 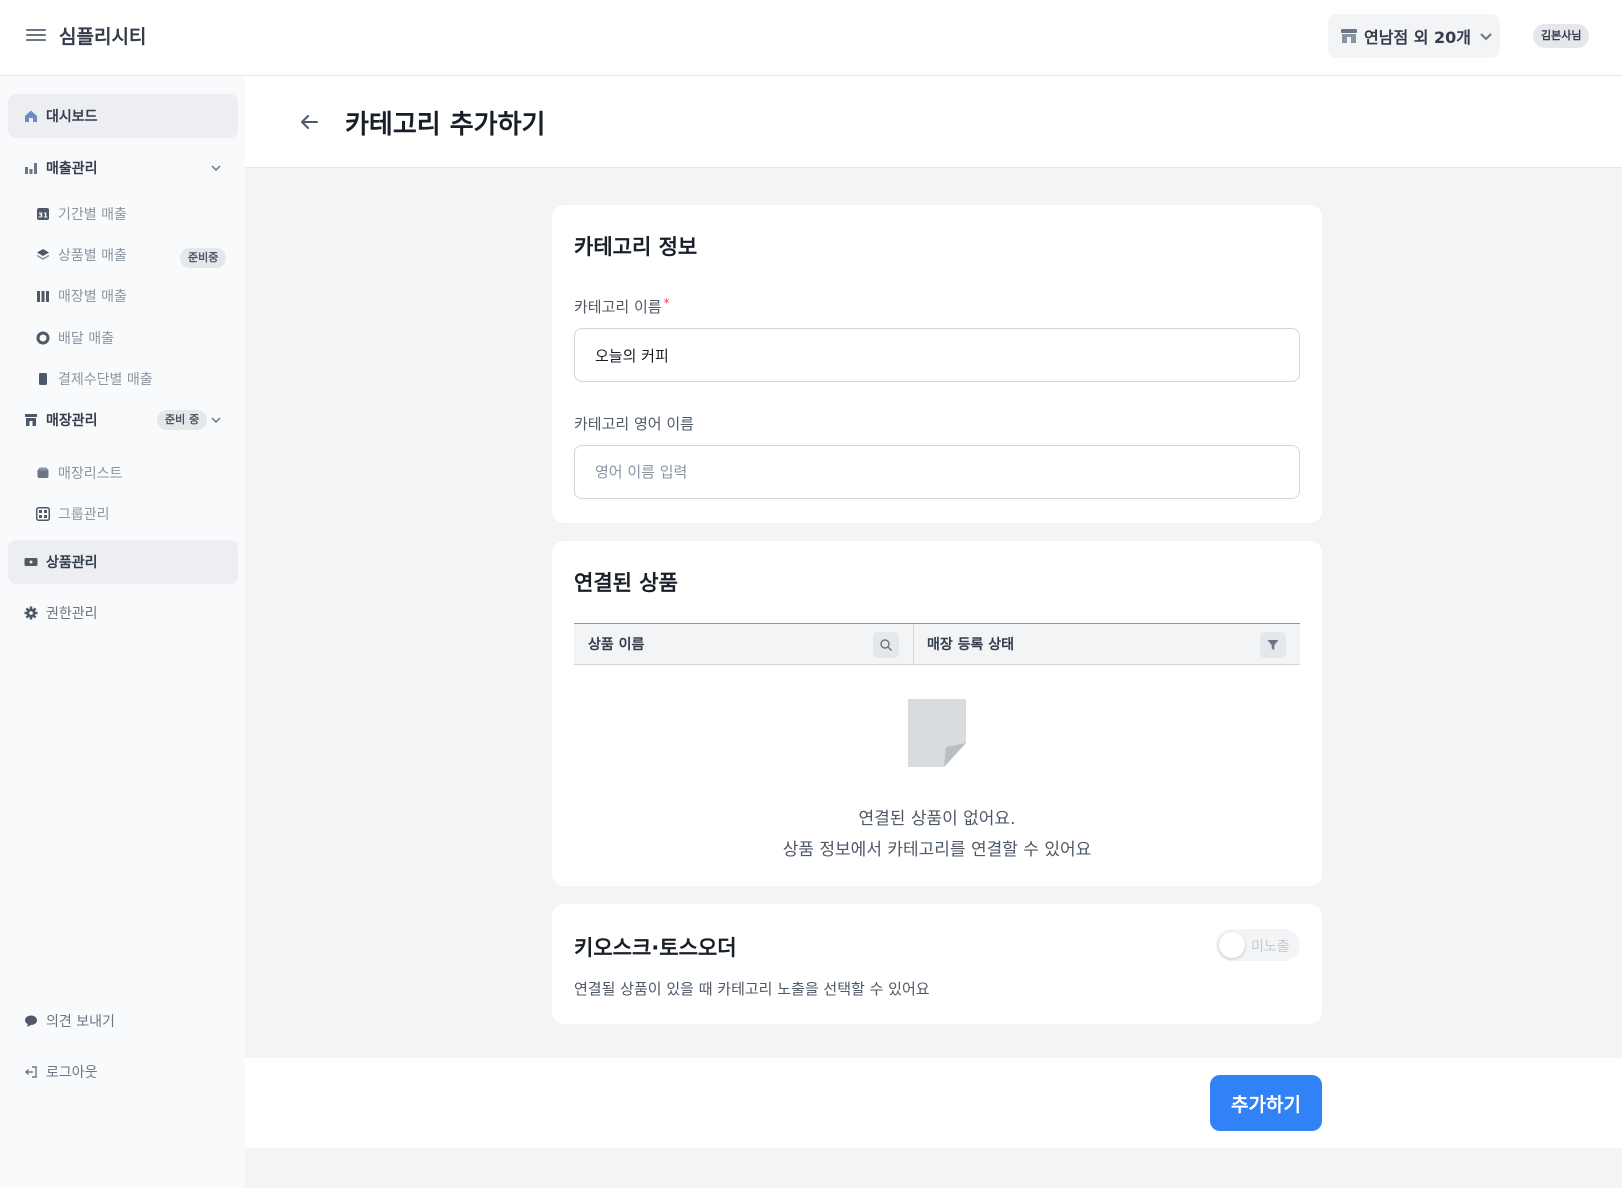 What do you see at coordinates (937, 733) in the screenshot?
I see `empty-document-icon` at bounding box center [937, 733].